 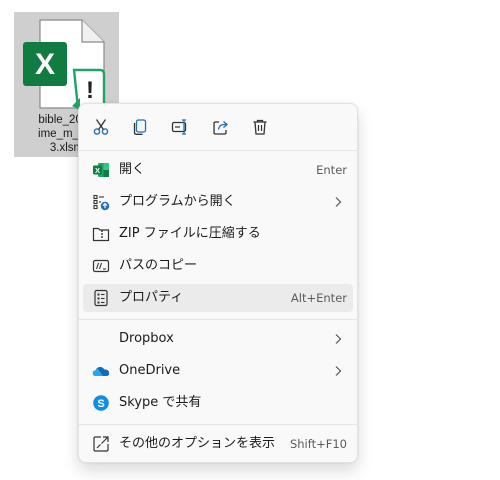 I want to click on onedrive-icon, so click(x=101, y=371).